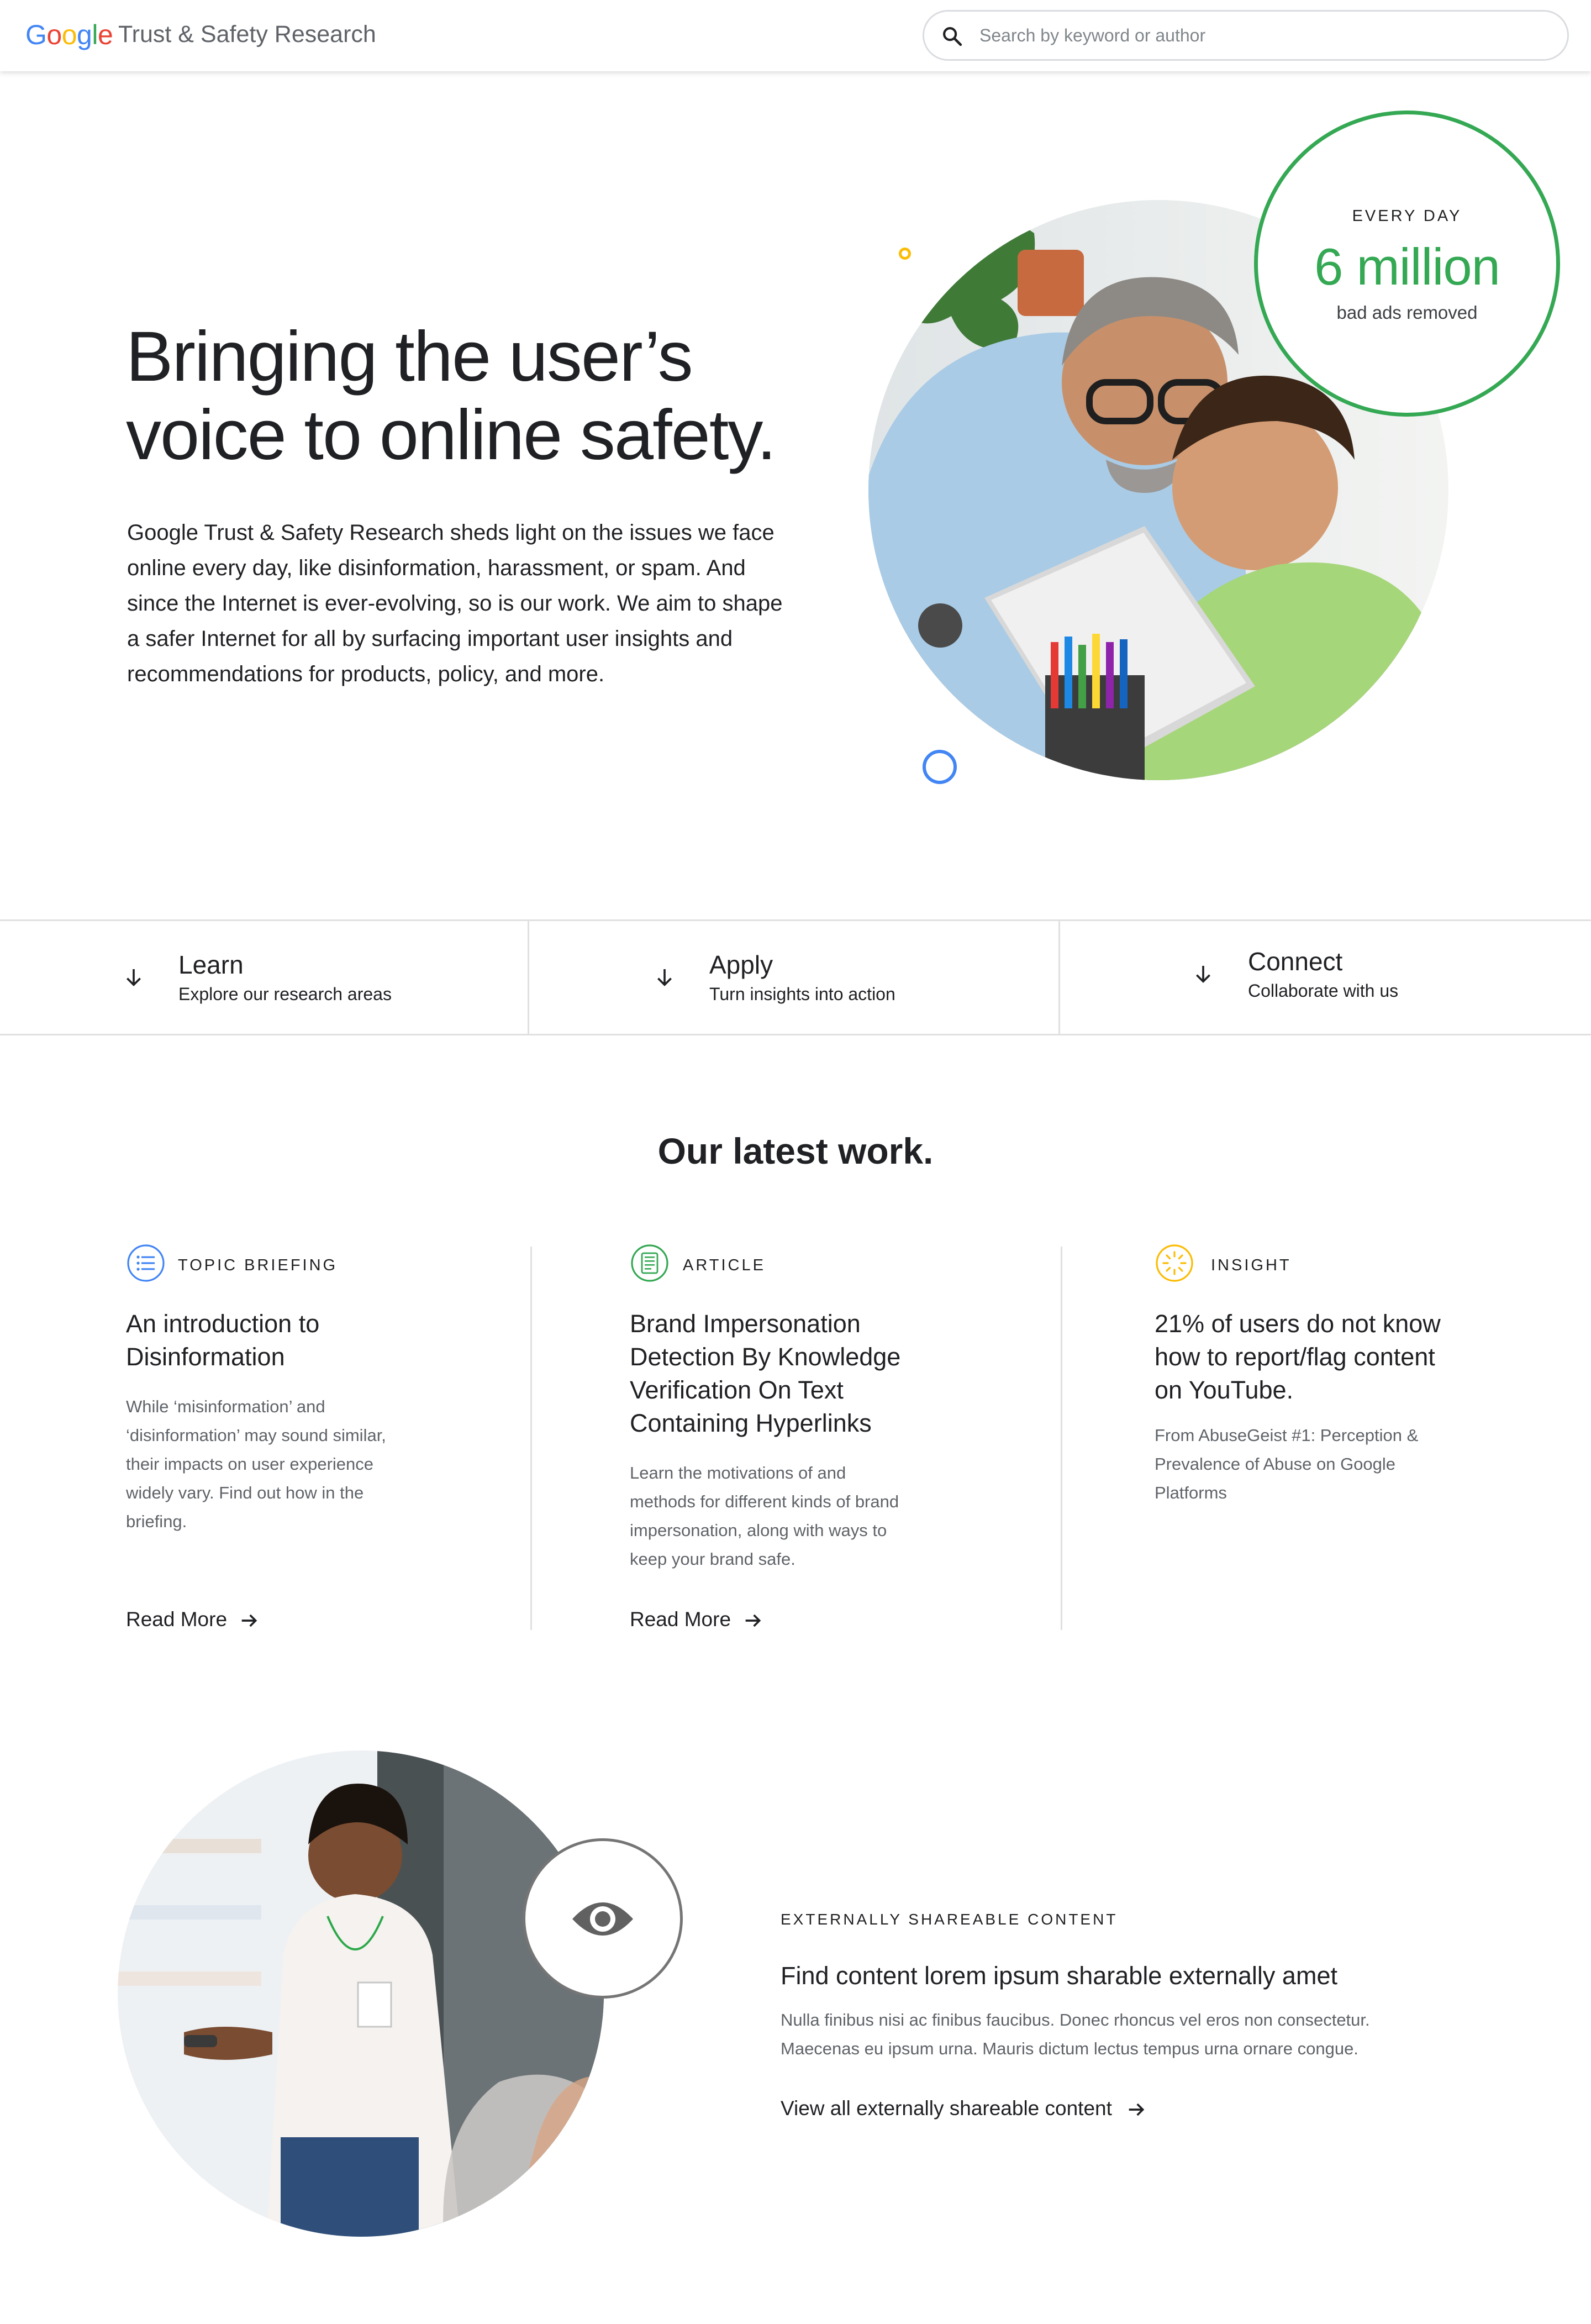 The width and height of the screenshot is (1591, 2324). Describe the element at coordinates (1407, 312) in the screenshot. I see `stat-description: bad ads removed` at that location.